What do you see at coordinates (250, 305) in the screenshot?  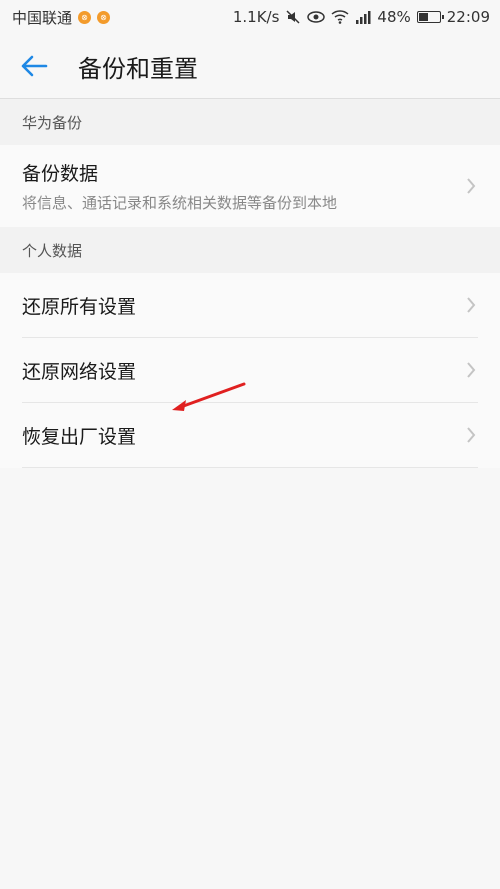 I see `reset-all-settings-item: 还原所有设置` at bounding box center [250, 305].